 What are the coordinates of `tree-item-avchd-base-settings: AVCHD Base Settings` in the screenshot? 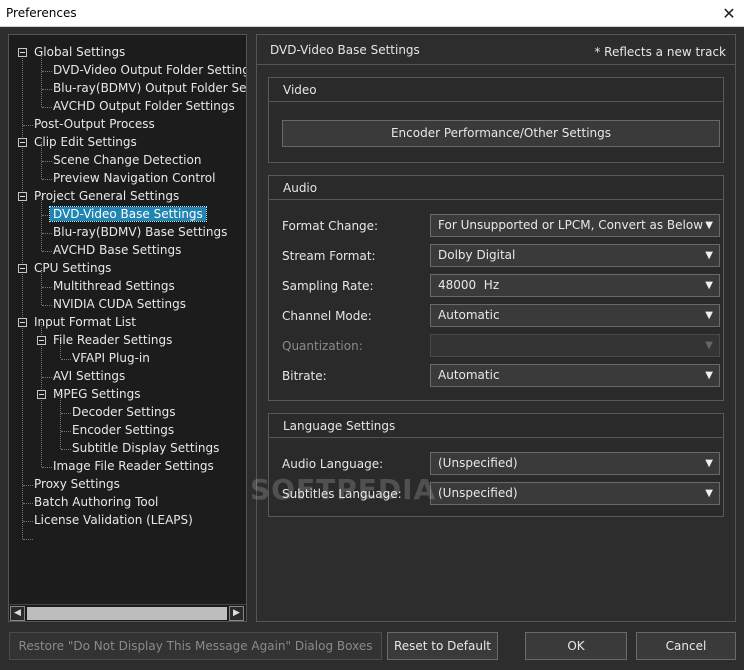 It's located at (117, 250).